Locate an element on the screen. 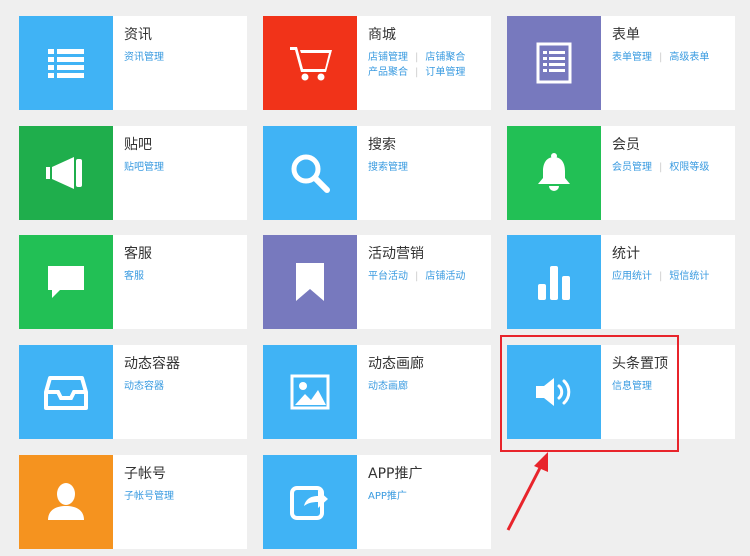 This screenshot has width=750, height=556. container-icon-box is located at coordinates (66, 392).